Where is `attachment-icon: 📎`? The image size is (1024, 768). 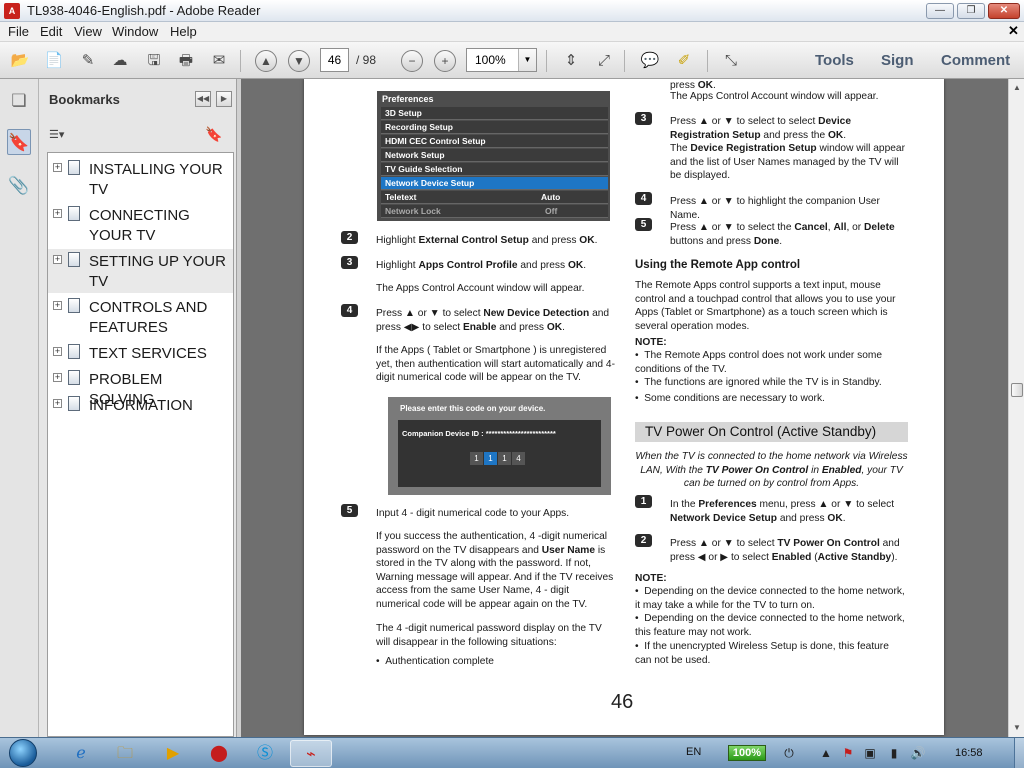
attachment-icon: 📎 is located at coordinates (19, 186).